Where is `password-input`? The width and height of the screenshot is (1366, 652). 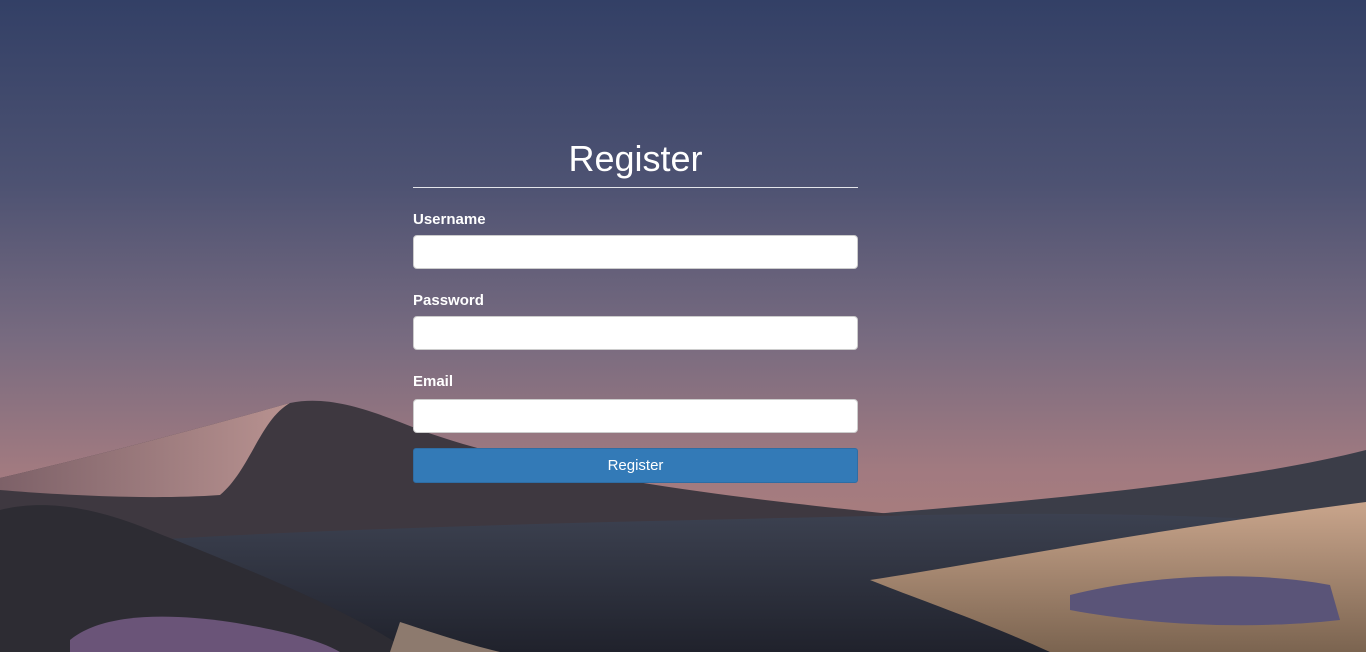 password-input is located at coordinates (635, 333).